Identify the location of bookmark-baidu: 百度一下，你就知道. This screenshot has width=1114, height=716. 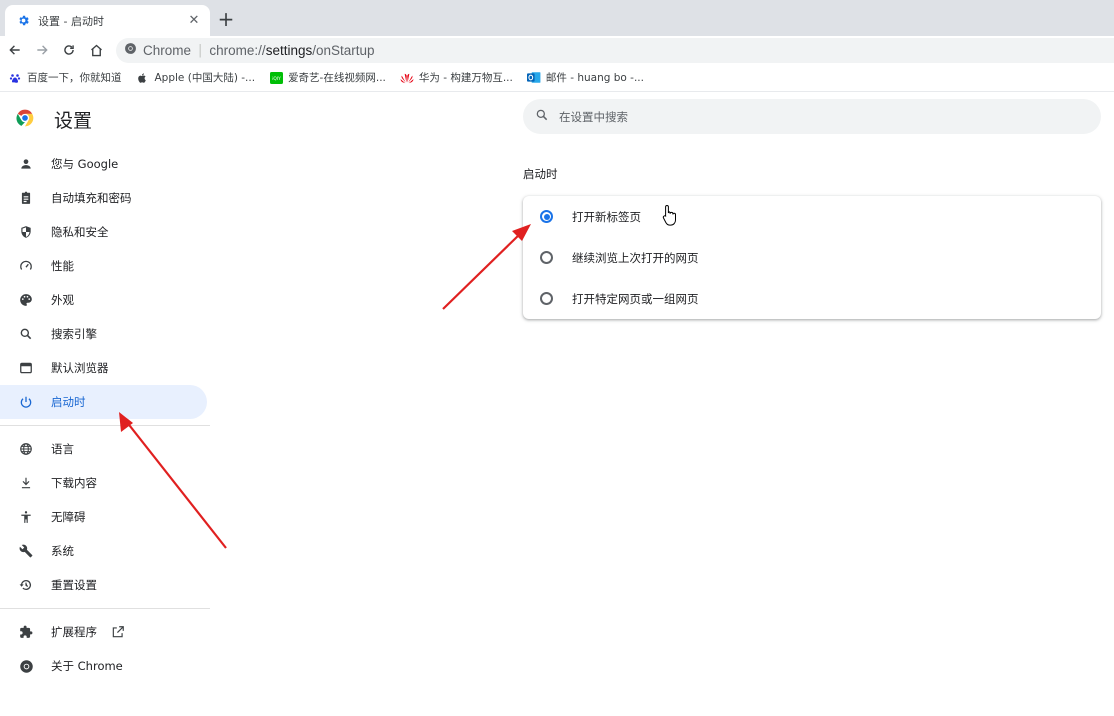
(65, 77).